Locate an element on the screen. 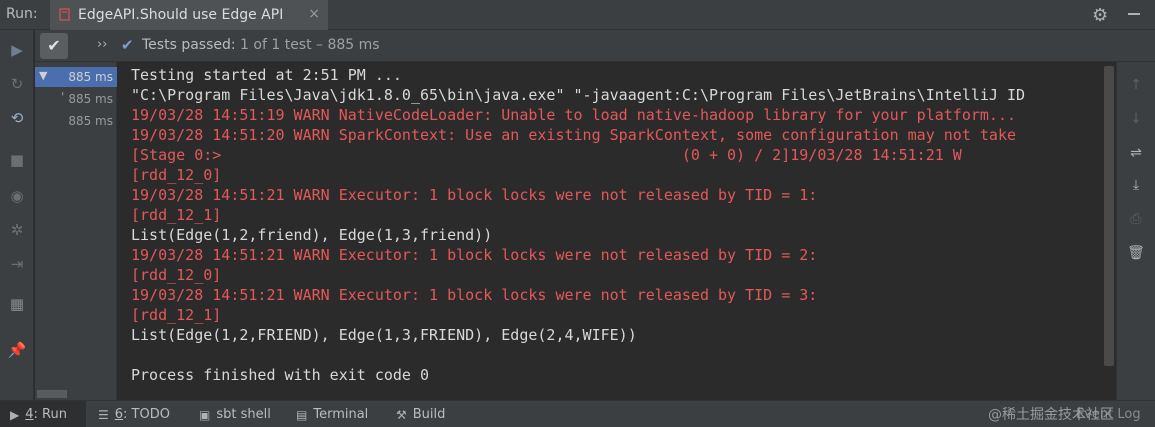 Image resolution: width=1155 pixels, height=427 pixels. todo-tool-button: ☰ 6: TODO is located at coordinates (134, 414).